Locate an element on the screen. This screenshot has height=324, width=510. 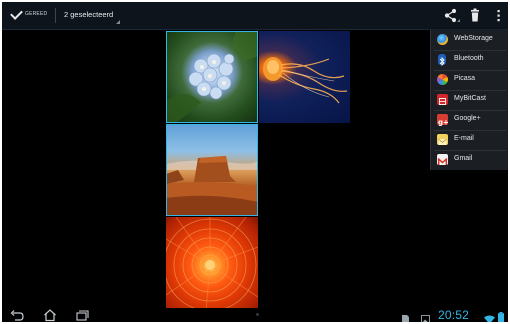
done-label: GEREED is located at coordinates (36, 14).